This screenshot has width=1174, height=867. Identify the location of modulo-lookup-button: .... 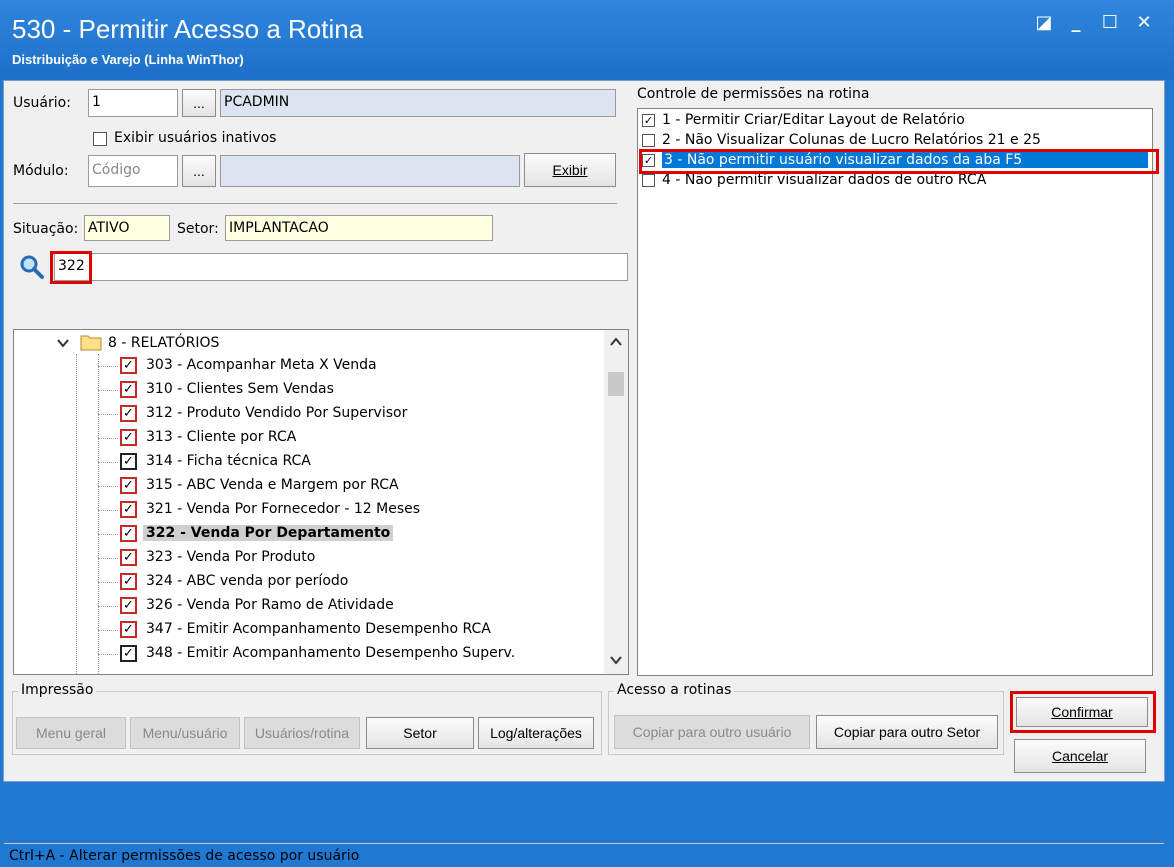
(199, 171).